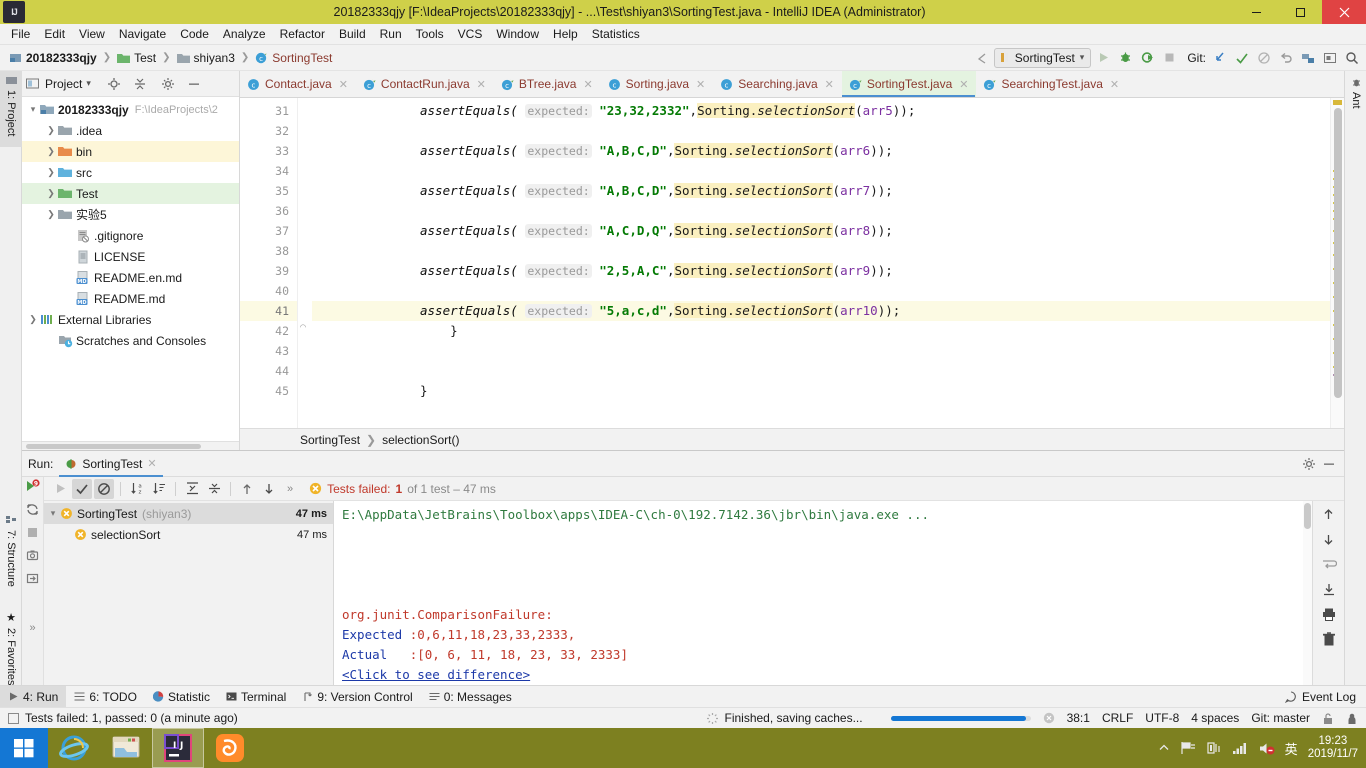 This screenshot has height=768, width=1366. Describe the element at coordinates (130, 172) in the screenshot. I see `tree-node: ❯ src` at that location.